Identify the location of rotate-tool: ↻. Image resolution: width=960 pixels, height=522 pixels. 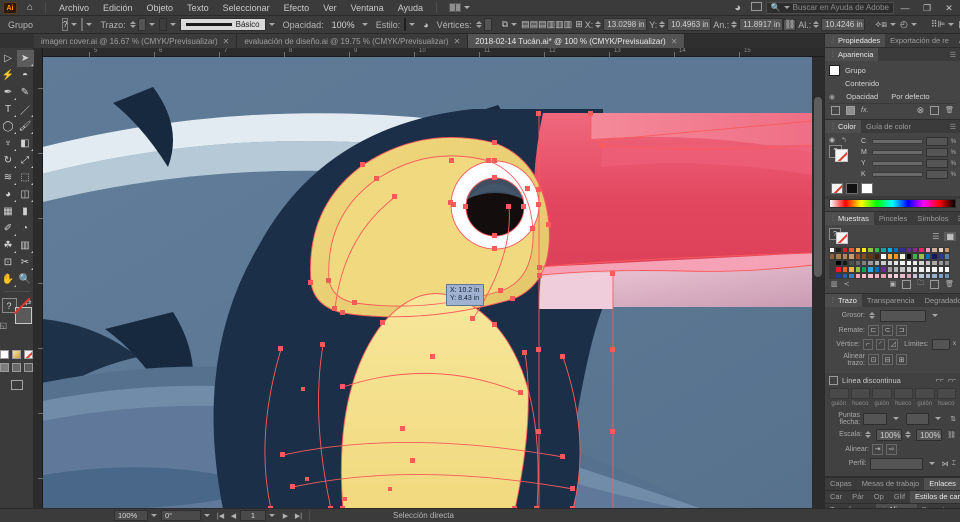
(8, 160).